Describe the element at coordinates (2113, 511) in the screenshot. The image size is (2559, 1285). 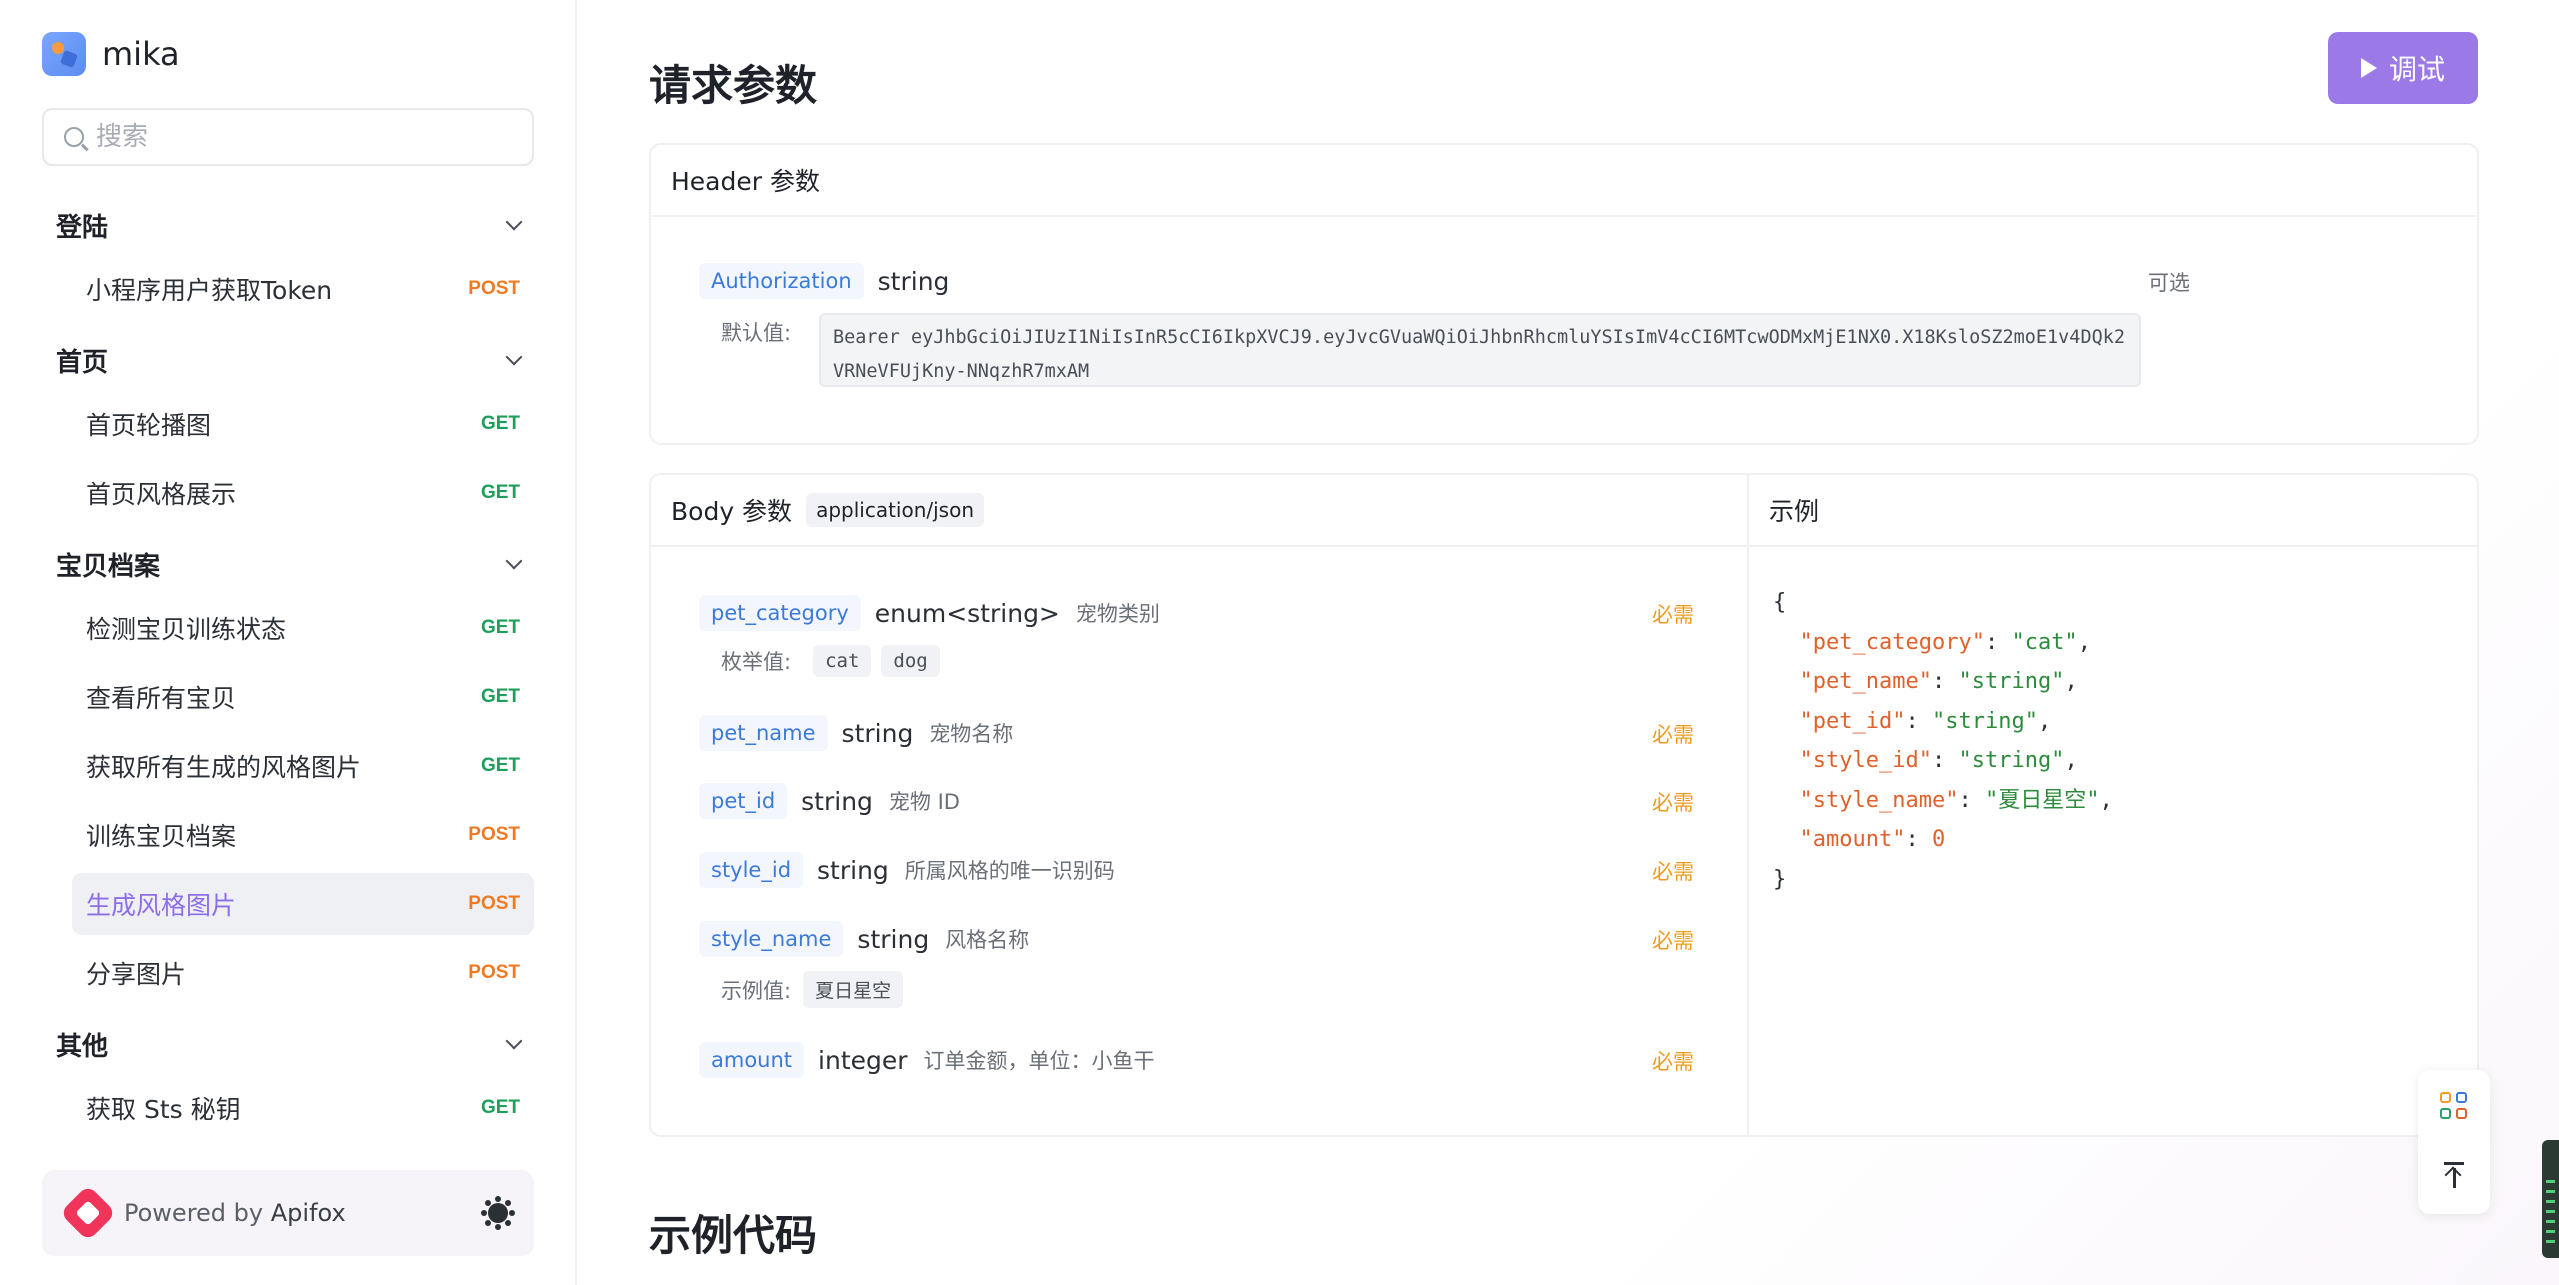
I see `example-heading: 示例` at that location.